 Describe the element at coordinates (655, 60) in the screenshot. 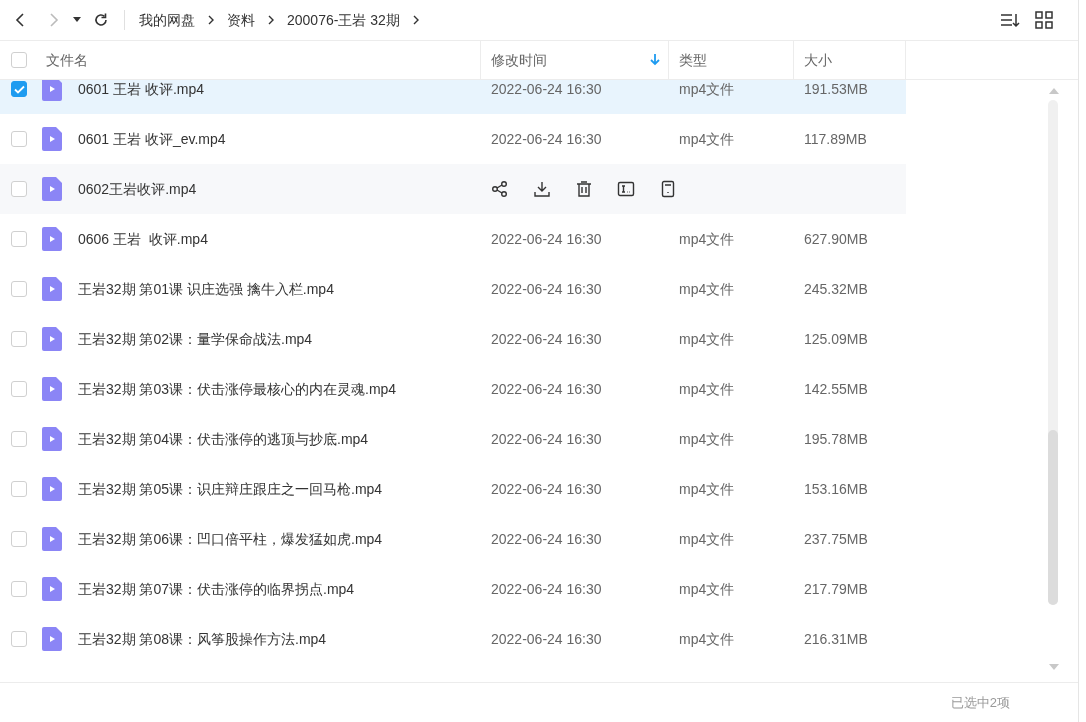

I see `sort-descending-icon` at that location.